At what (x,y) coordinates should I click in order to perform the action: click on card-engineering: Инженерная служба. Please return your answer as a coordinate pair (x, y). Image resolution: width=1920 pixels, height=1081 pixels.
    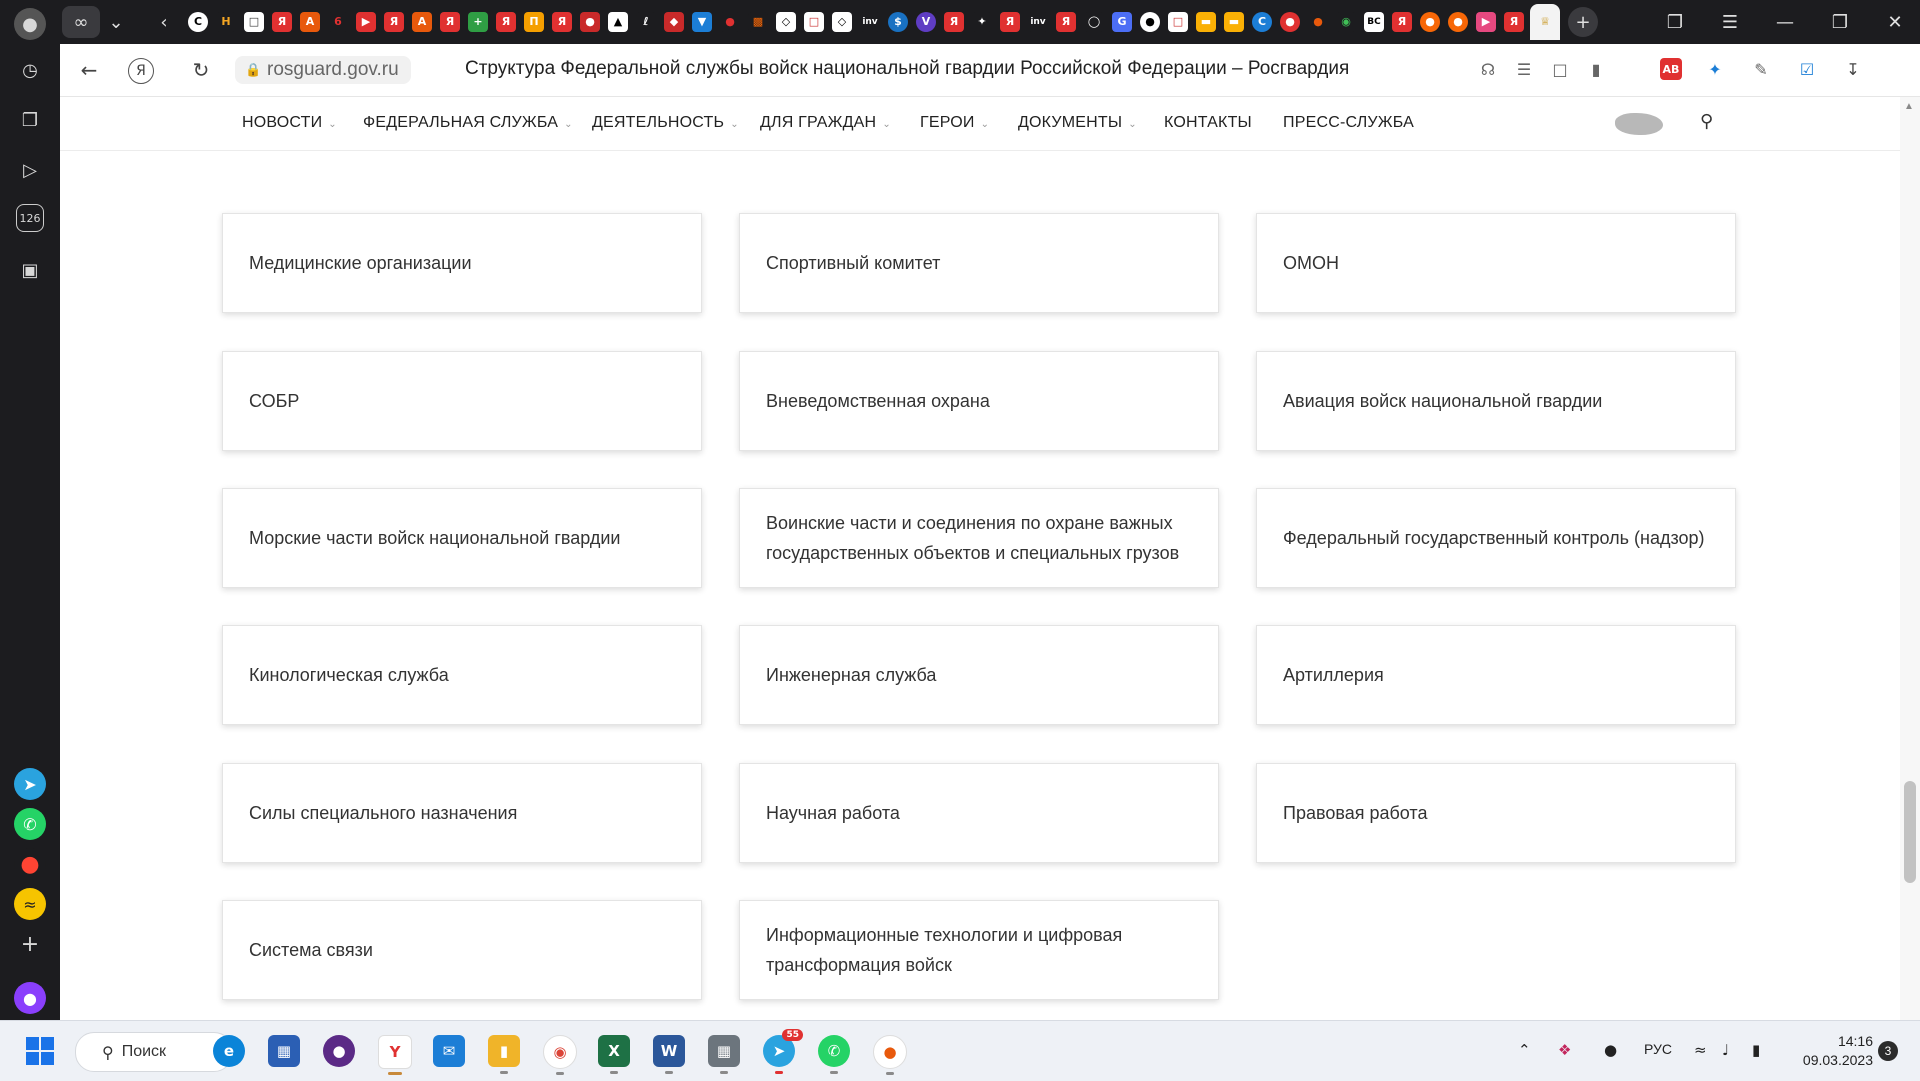
    Looking at the image, I should click on (979, 675).